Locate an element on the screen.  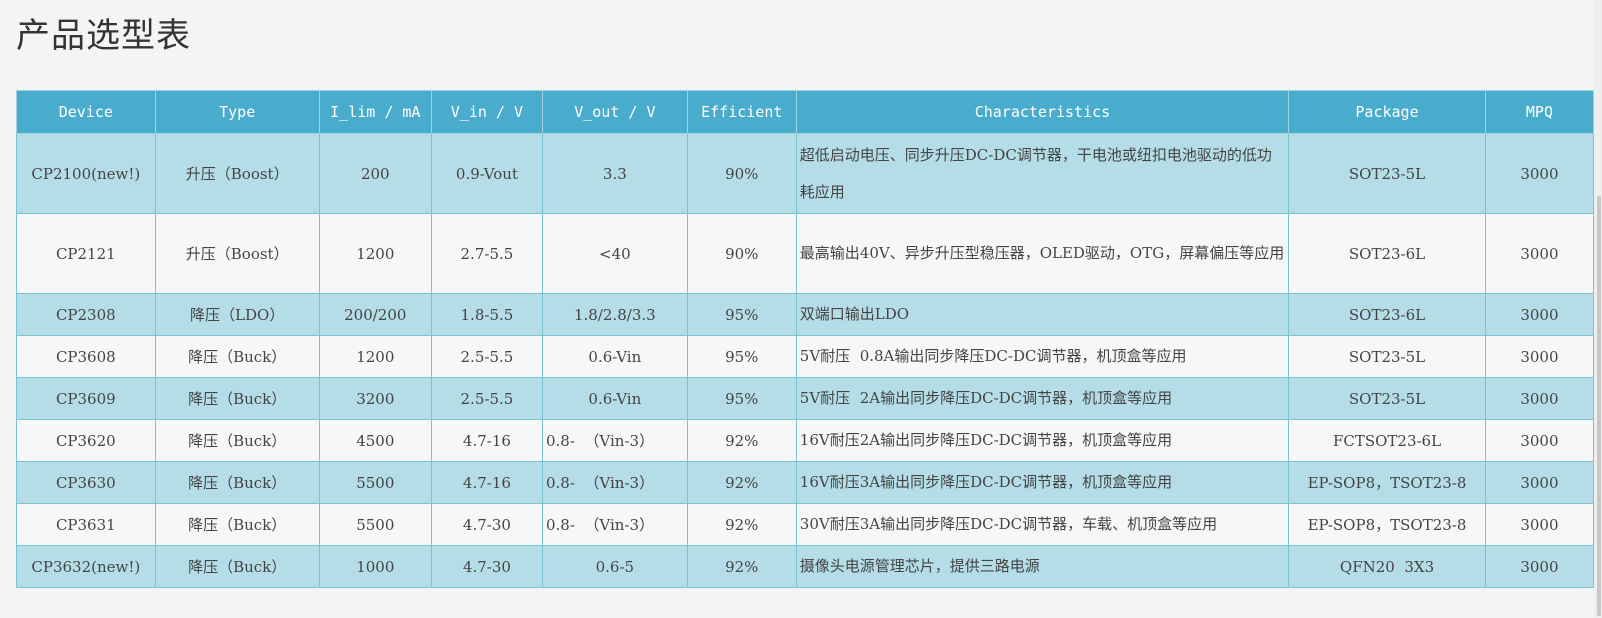
header-mpq: MPQ is located at coordinates (1539, 112).